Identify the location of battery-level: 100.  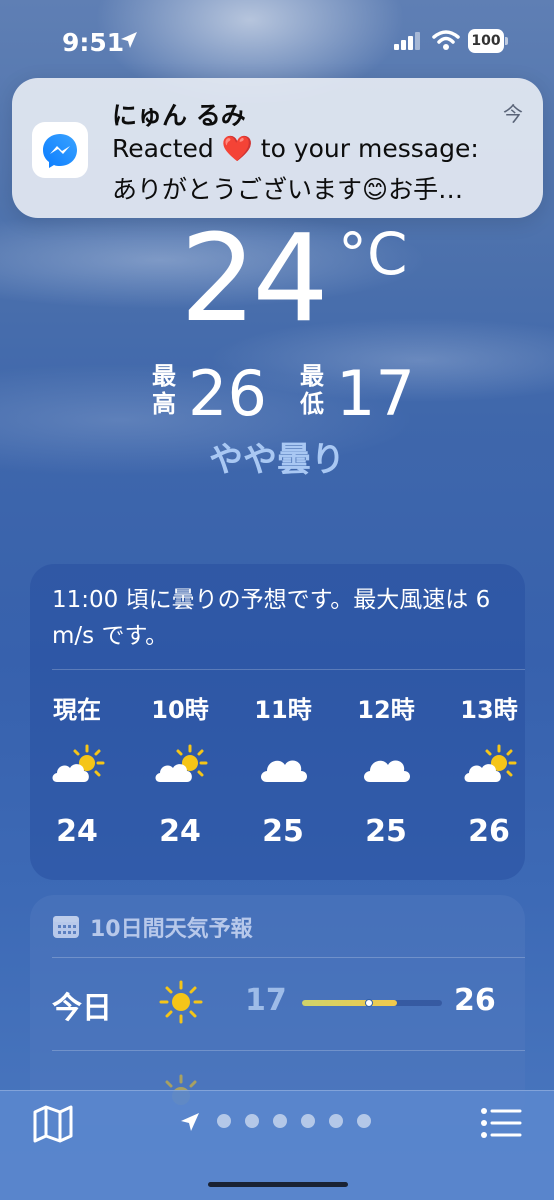
(486, 41).